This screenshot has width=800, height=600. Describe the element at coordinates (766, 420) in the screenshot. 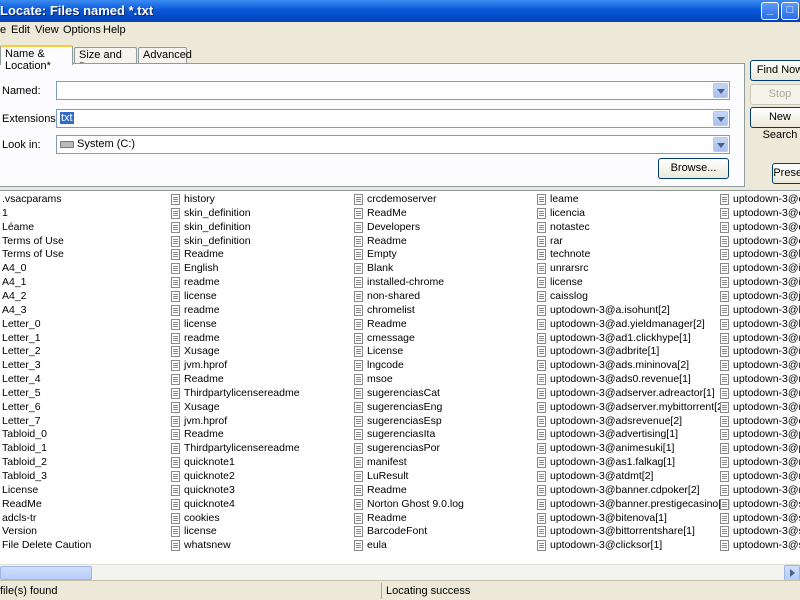

I see `file-name: uptodown-3@od` at that location.